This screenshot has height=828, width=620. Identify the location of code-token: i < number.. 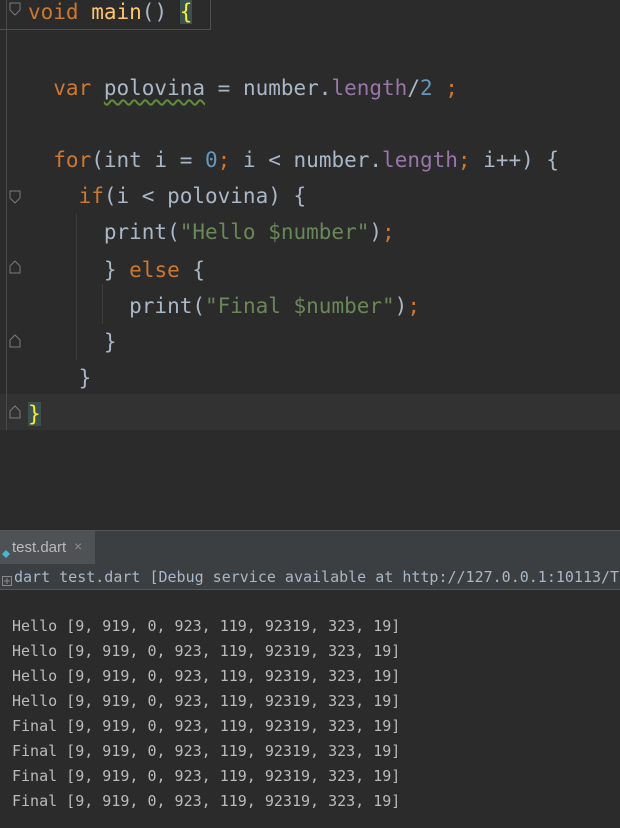
(312, 160).